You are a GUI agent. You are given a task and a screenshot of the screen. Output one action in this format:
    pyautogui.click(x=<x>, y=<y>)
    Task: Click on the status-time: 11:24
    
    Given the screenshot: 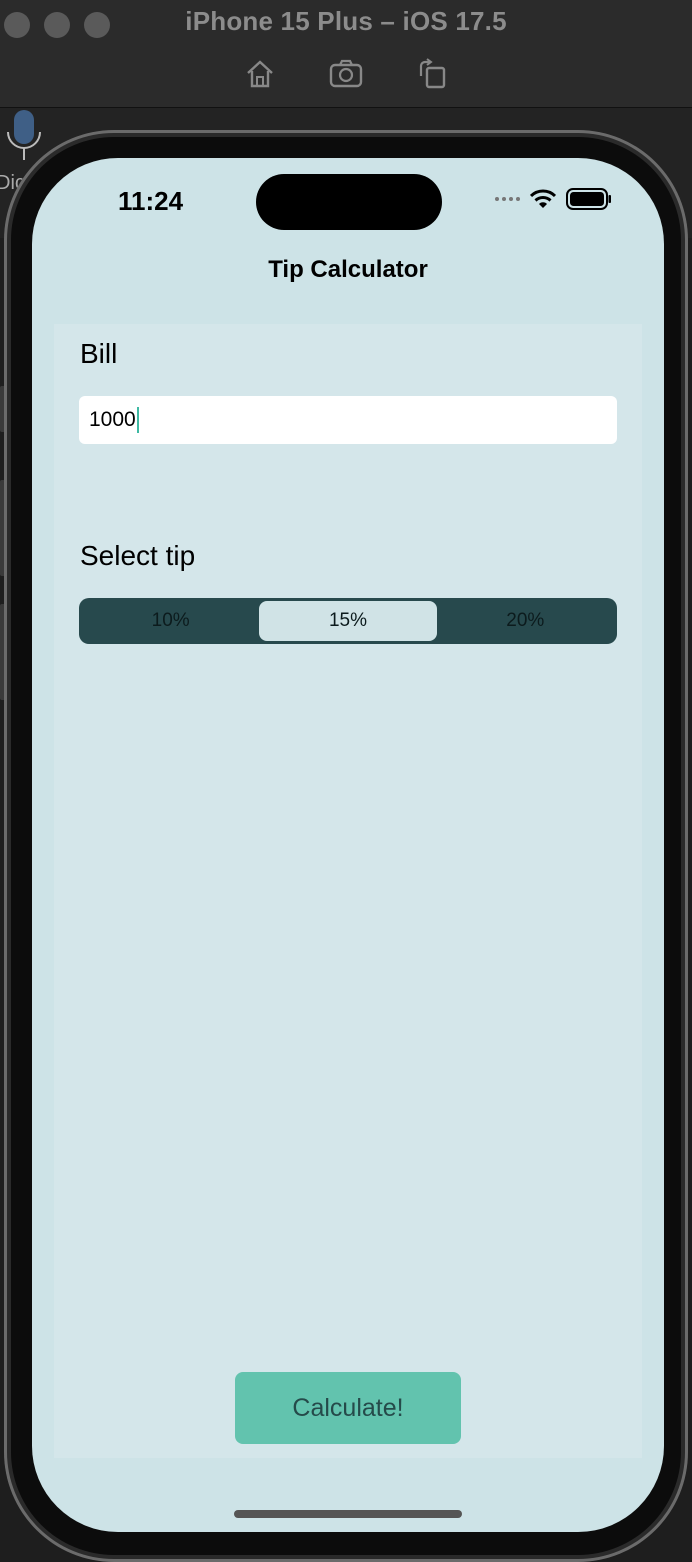 What is the action you would take?
    pyautogui.click(x=151, y=201)
    